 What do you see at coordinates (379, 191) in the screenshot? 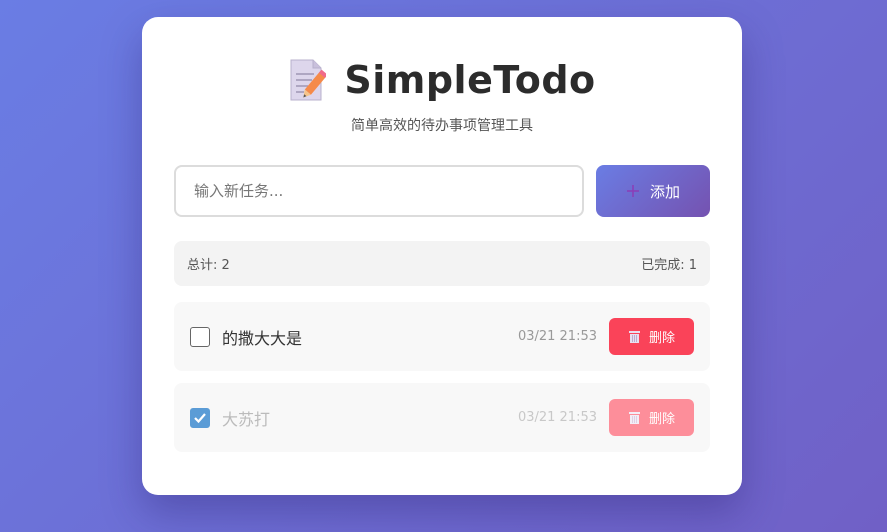
I see `new-task-input` at bounding box center [379, 191].